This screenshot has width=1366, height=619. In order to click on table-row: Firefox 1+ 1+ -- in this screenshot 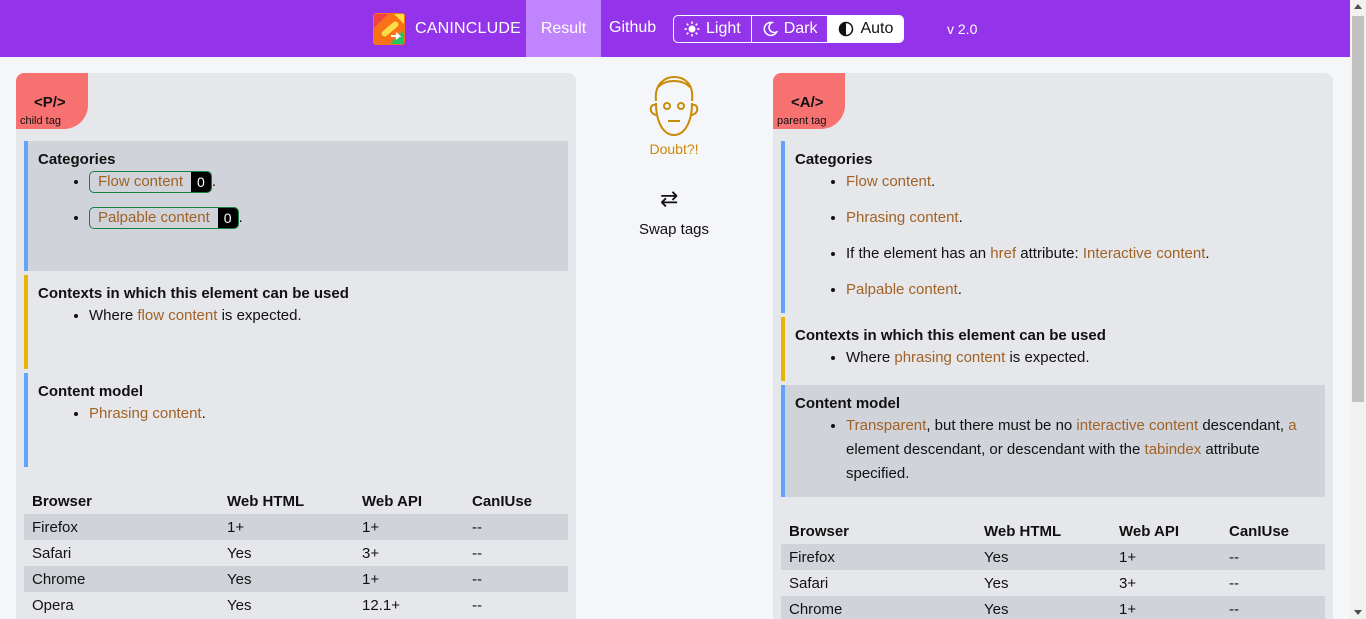, I will do `click(296, 527)`.